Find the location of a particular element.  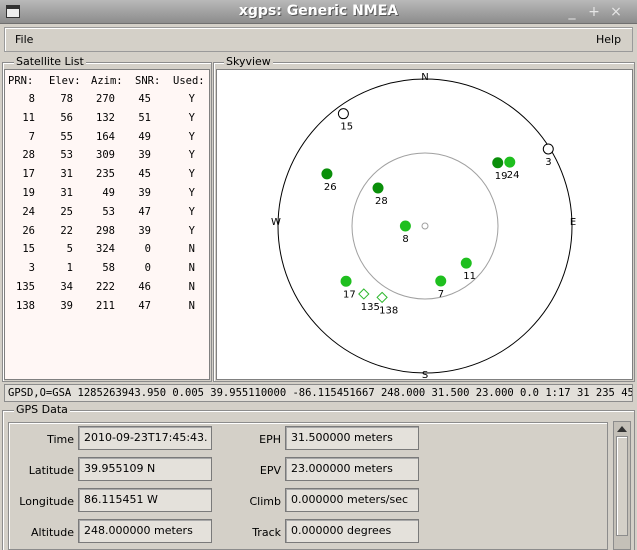

azim-cell: 270 is located at coordinates (105, 99).